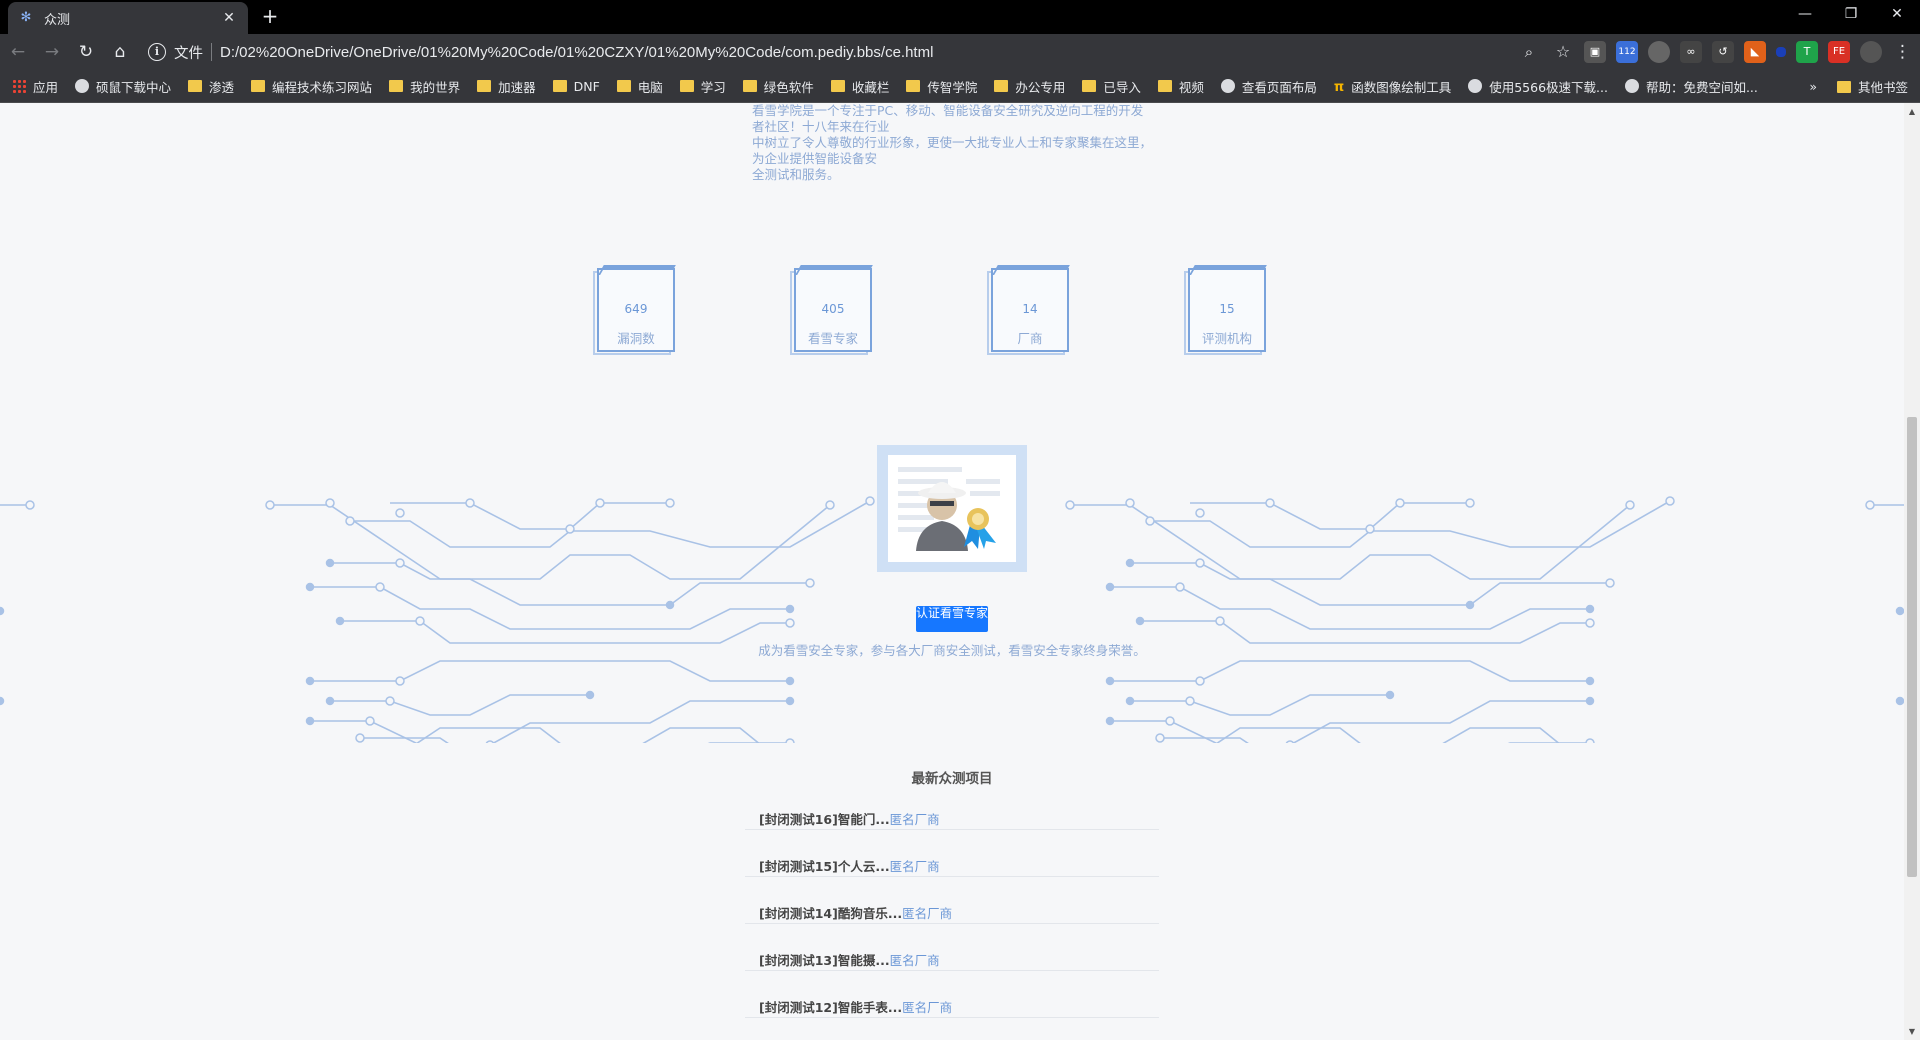 This screenshot has width=1920, height=1040. What do you see at coordinates (636, 309) in the screenshot?
I see `stat-value: 649` at bounding box center [636, 309].